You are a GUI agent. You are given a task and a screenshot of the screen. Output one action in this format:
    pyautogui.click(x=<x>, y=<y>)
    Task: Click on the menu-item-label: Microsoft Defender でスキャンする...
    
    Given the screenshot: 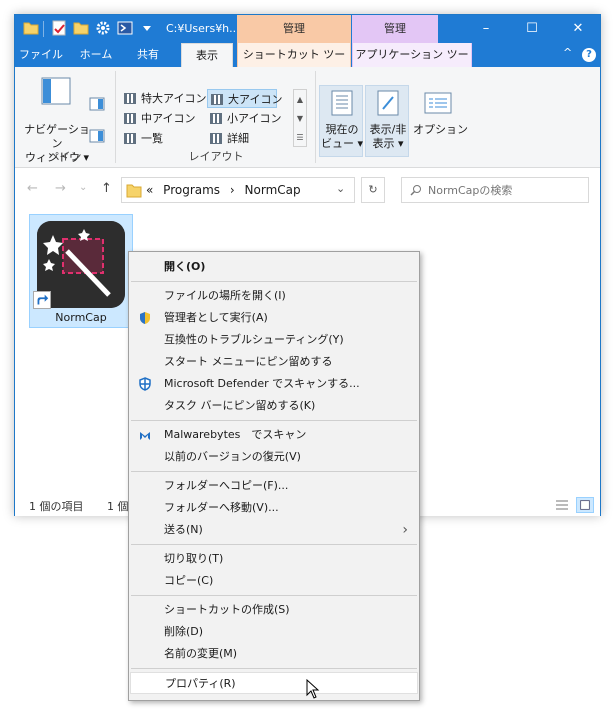 What is the action you would take?
    pyautogui.click(x=262, y=383)
    